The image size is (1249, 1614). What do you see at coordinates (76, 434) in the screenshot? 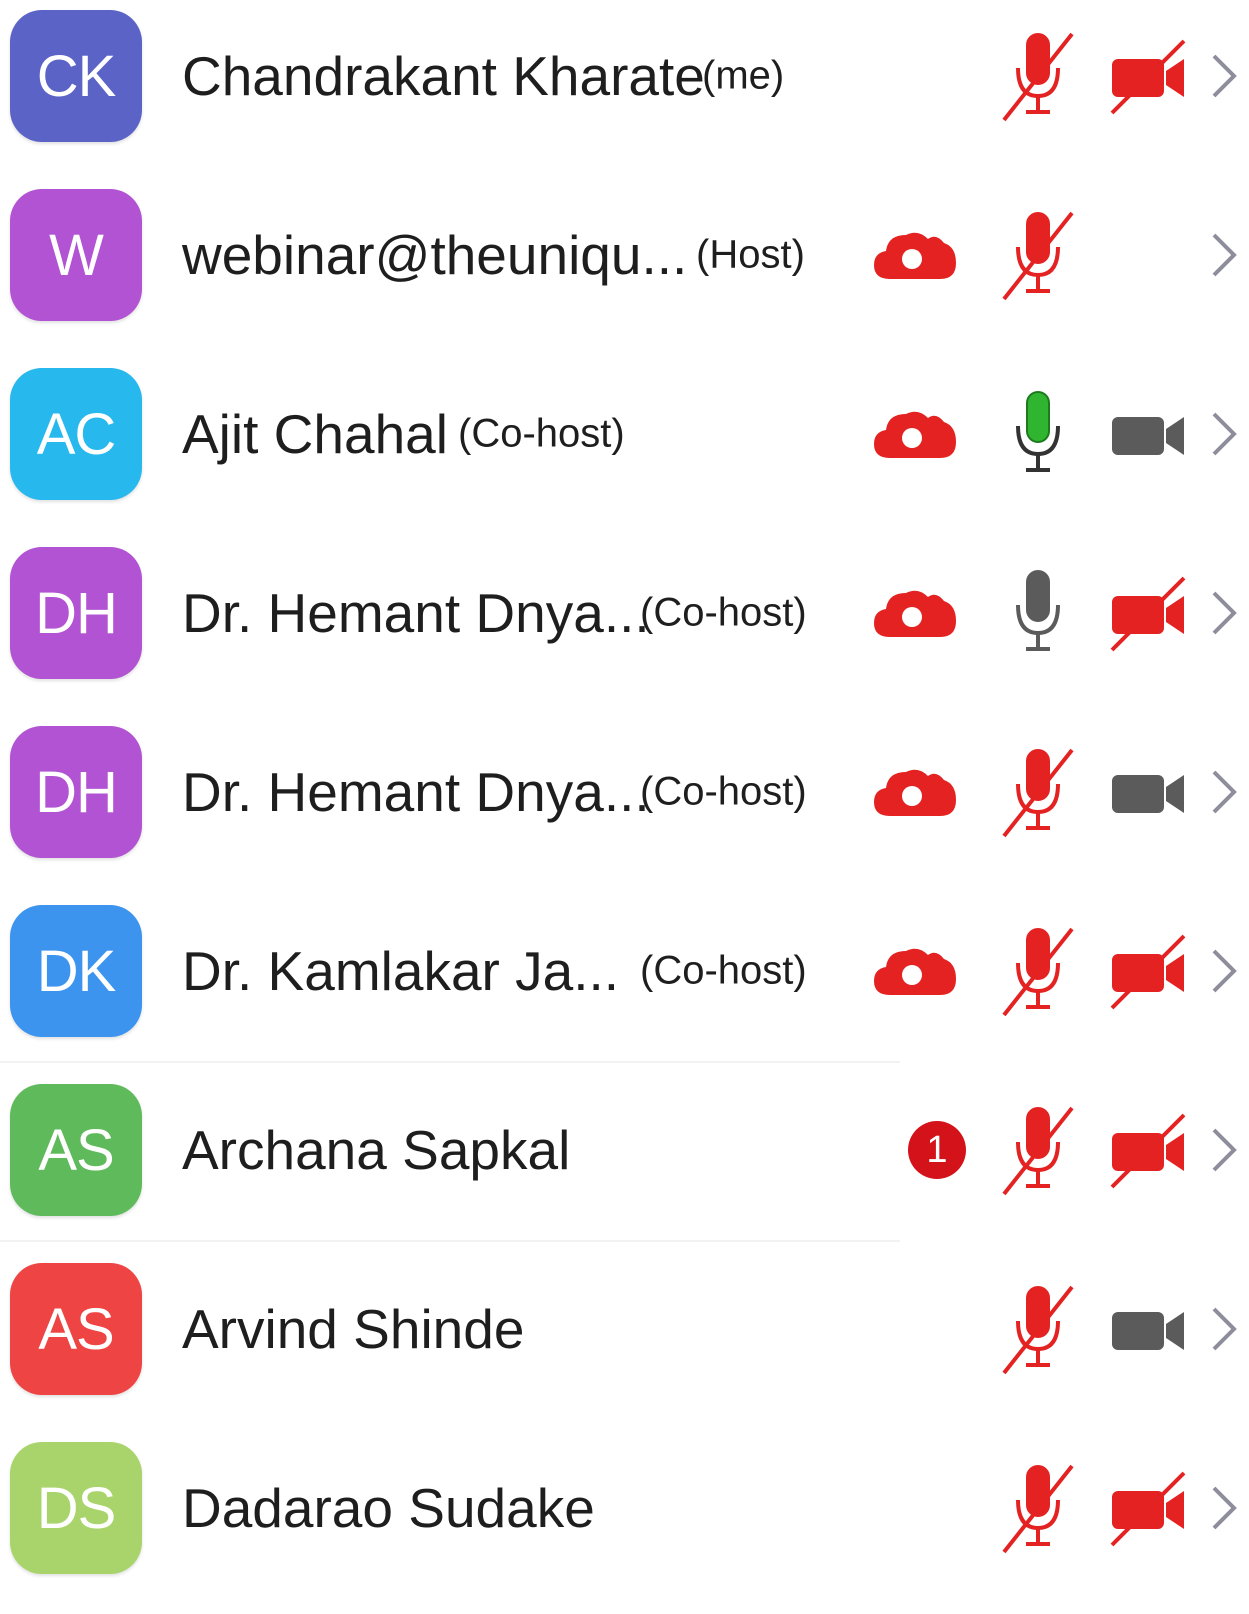
I see `avatar: AC` at bounding box center [76, 434].